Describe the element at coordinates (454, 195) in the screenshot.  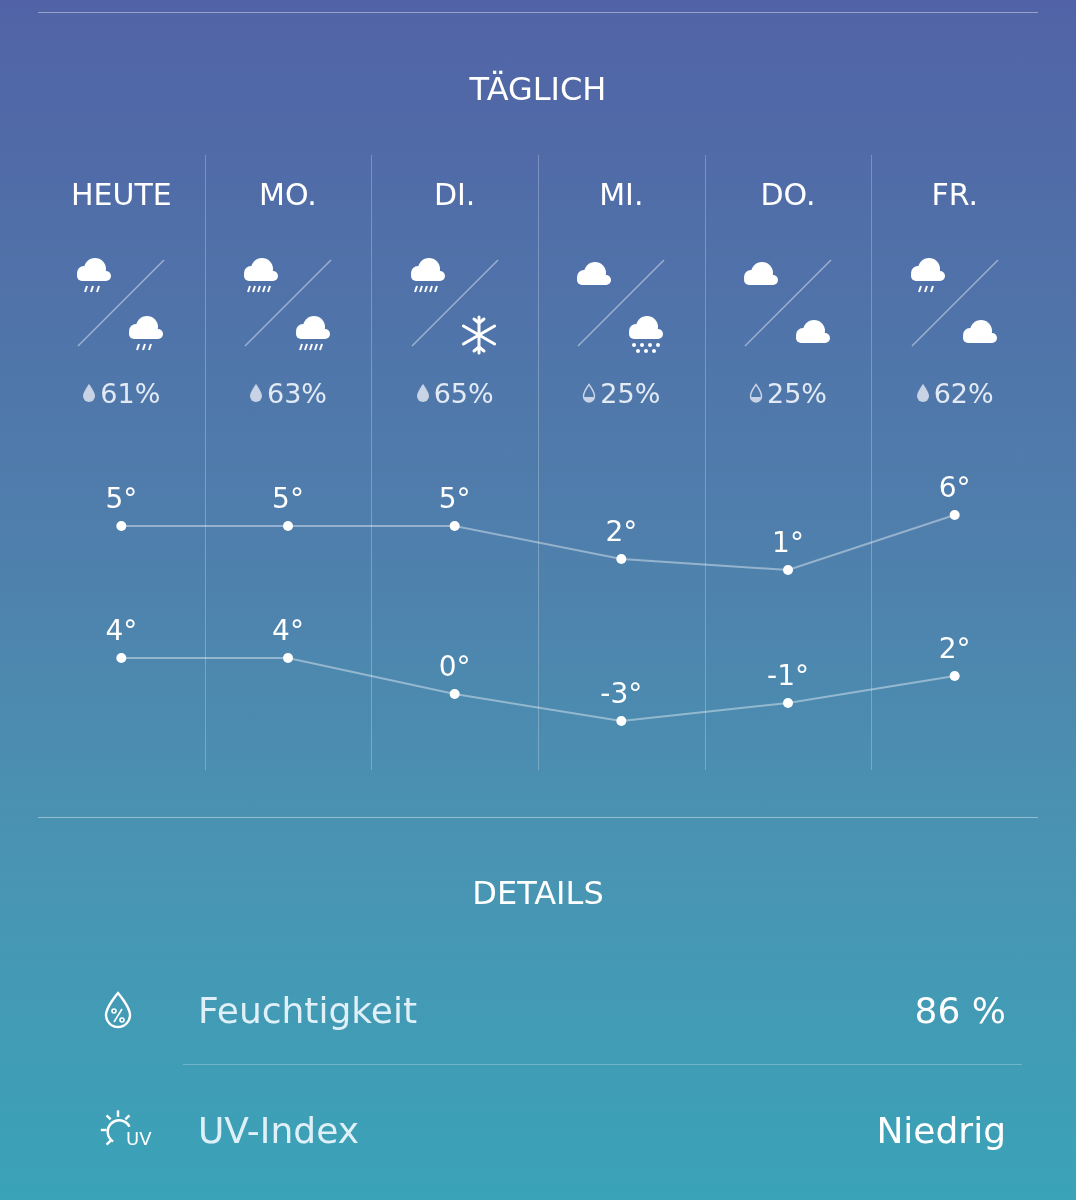
I see `day-label: DI.` at that location.